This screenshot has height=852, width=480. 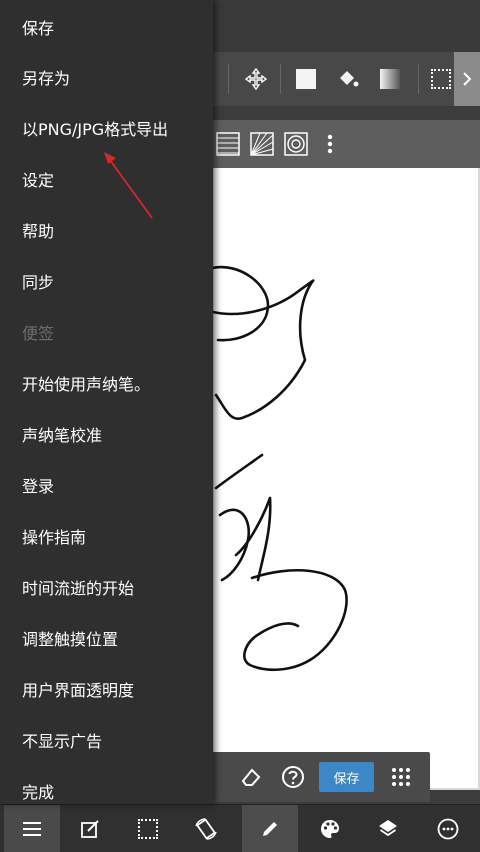 I want to click on menu-item-operation-guide: 操作指南, so click(x=117, y=536).